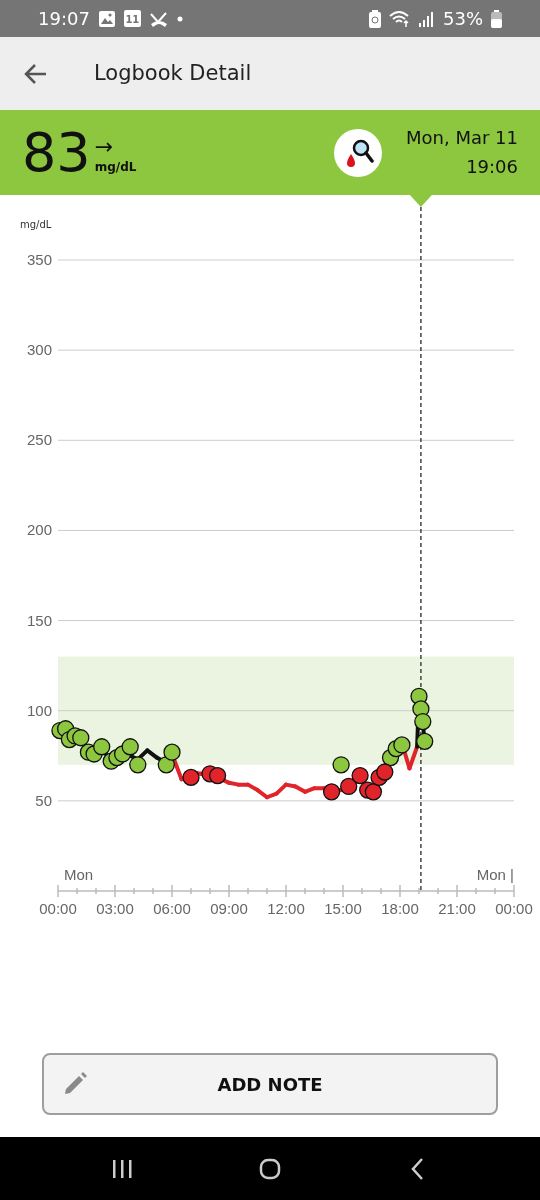 The height and width of the screenshot is (1200, 540). Describe the element at coordinates (400, 908) in the screenshot. I see `x-tick-label: 18:00` at that location.